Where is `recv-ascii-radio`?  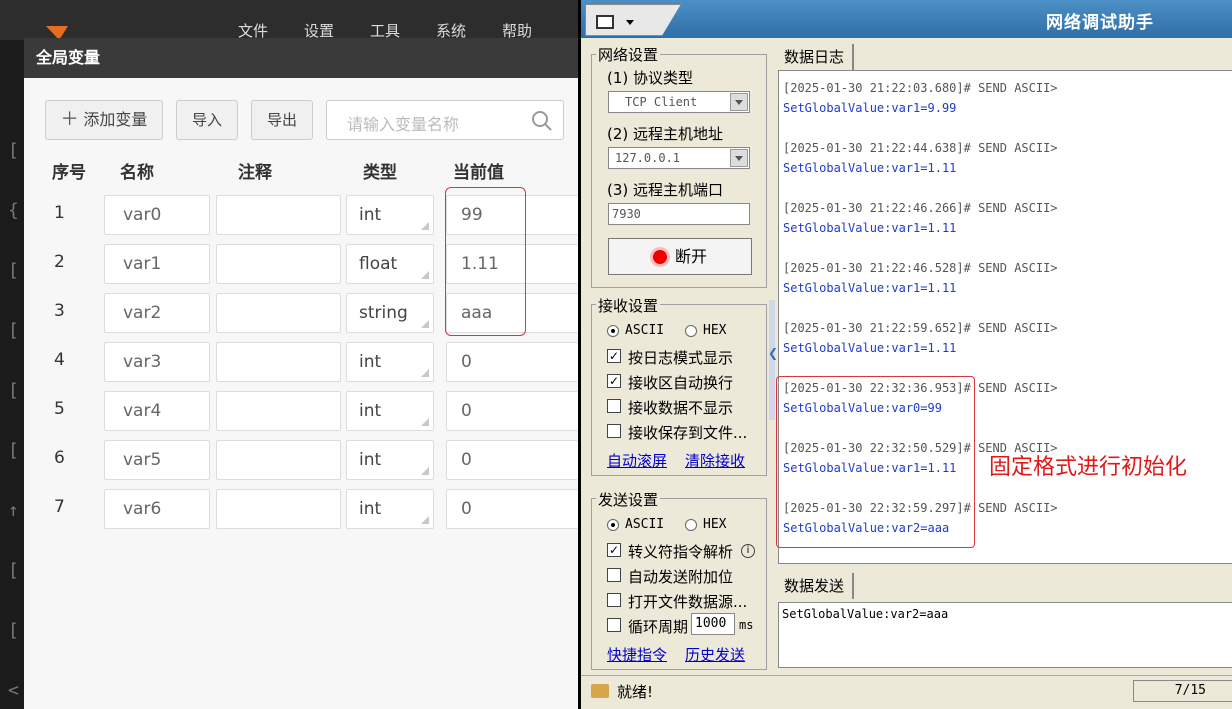
recv-ascii-radio is located at coordinates (613, 331).